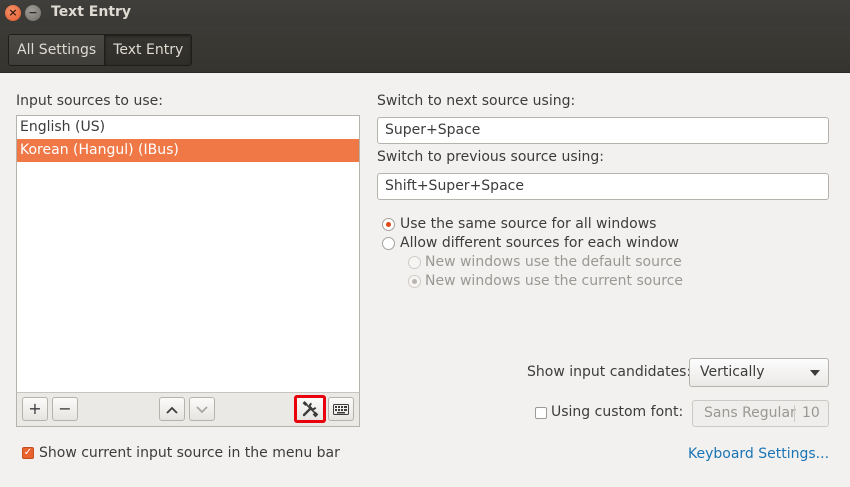  Describe the element at coordinates (609, 372) in the screenshot. I see `input-candidates-label: Show input candidates:` at that location.